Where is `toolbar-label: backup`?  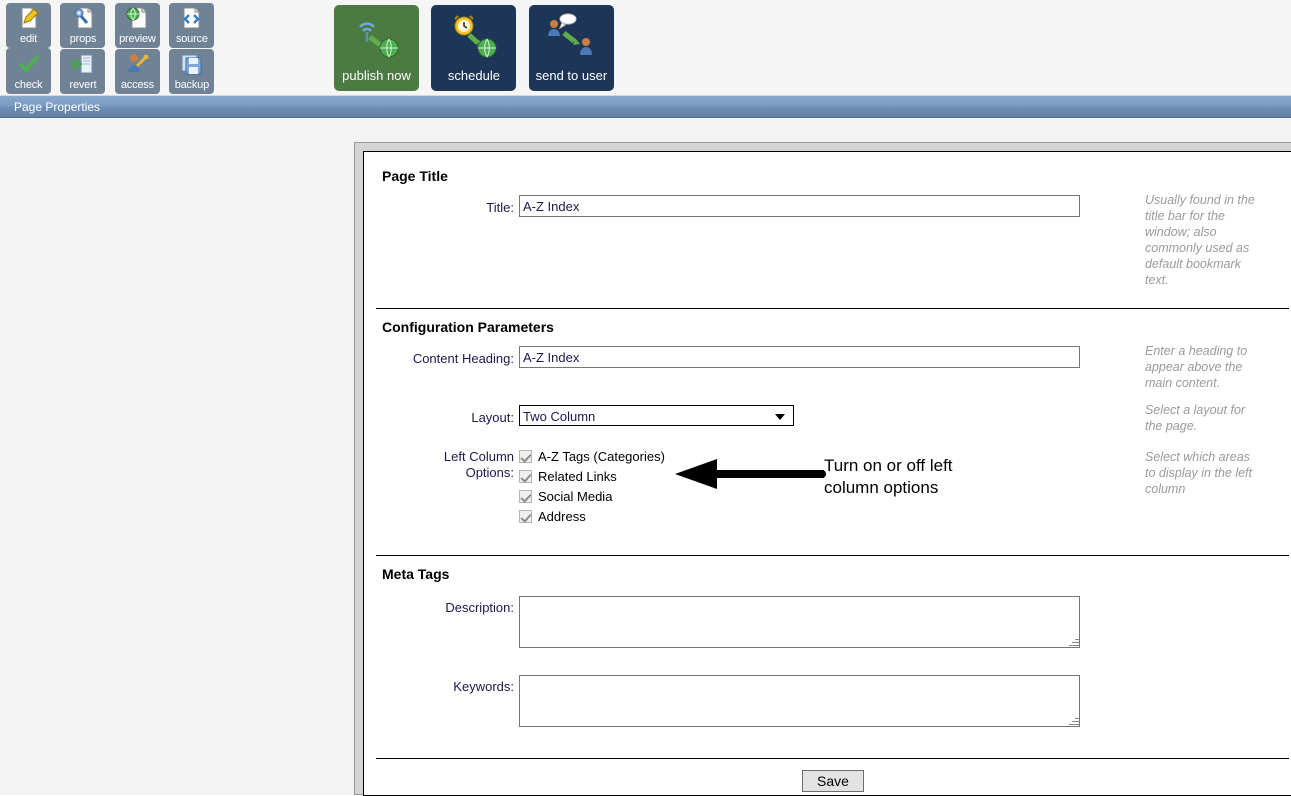 toolbar-label: backup is located at coordinates (191, 85).